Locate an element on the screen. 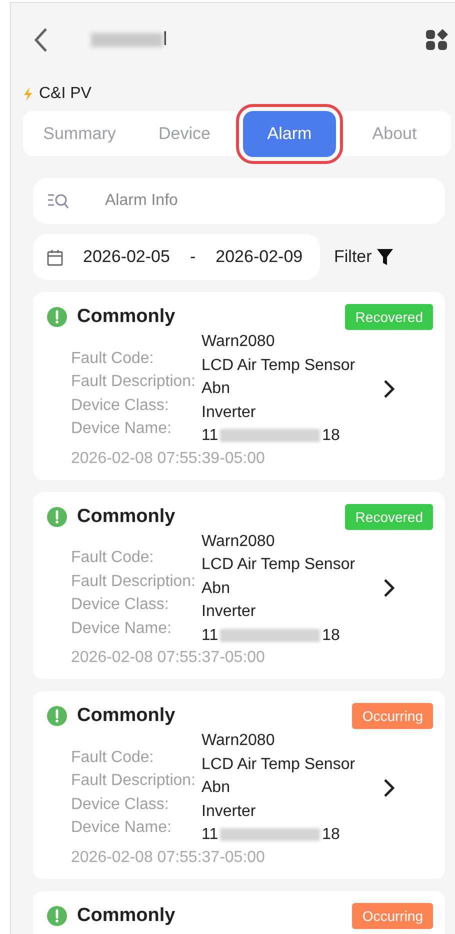 The image size is (455, 934). search-list-icon is located at coordinates (58, 201).